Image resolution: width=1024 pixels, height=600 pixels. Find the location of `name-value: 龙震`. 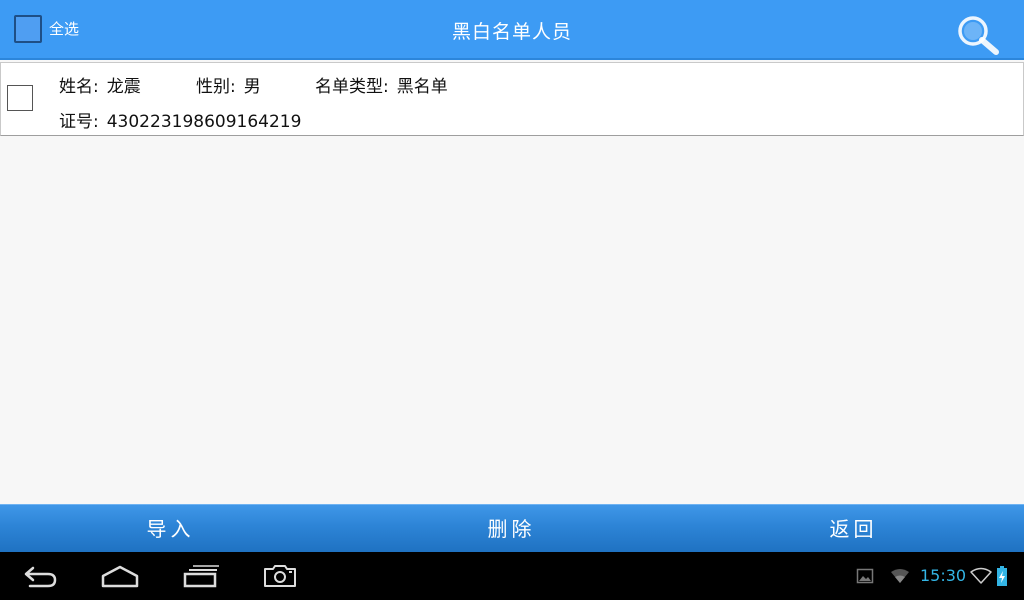

name-value: 龙震 is located at coordinates (123, 87).